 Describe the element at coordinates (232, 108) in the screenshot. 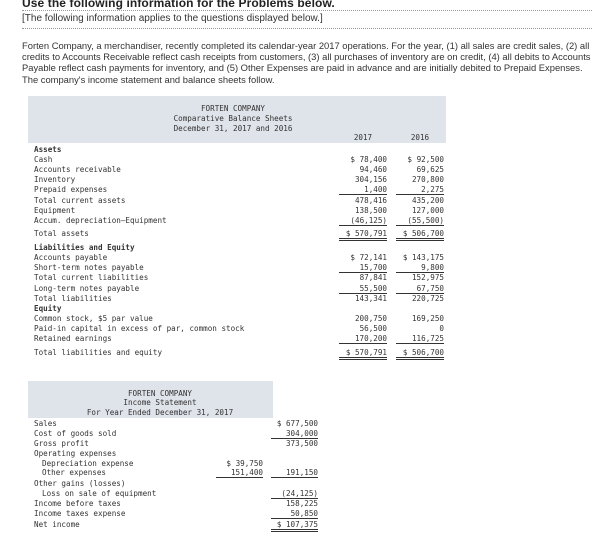

I see `bs-company: FORTEN COMPANY` at that location.